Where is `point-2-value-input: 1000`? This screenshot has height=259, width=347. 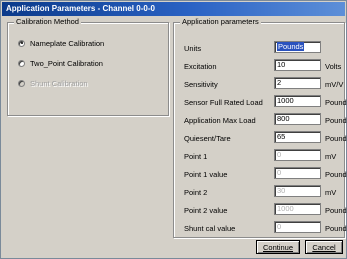
point-2-value-input: 1000 is located at coordinates (297, 209).